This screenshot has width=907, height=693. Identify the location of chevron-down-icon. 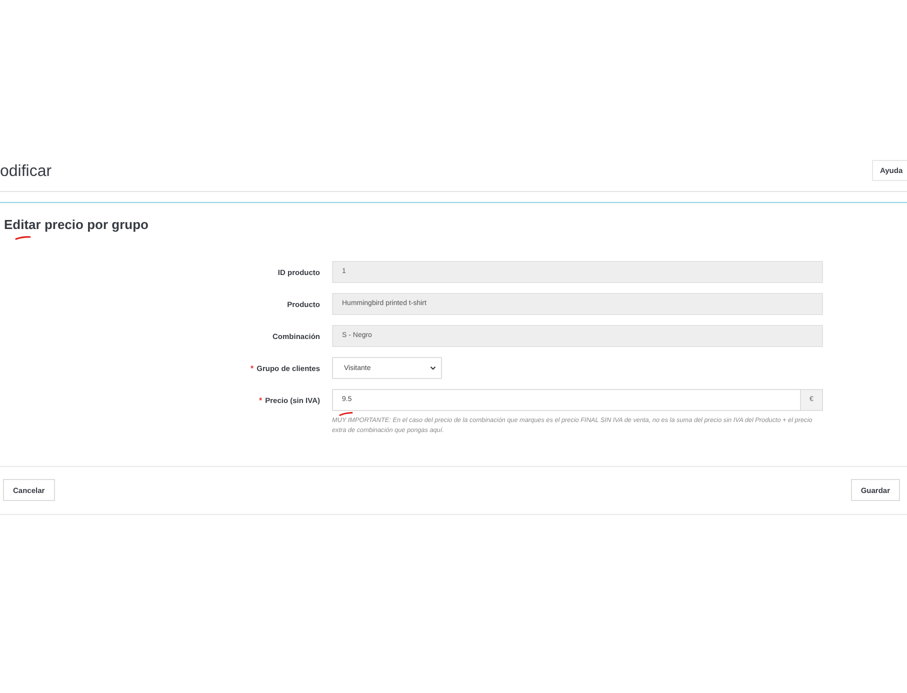
(433, 368).